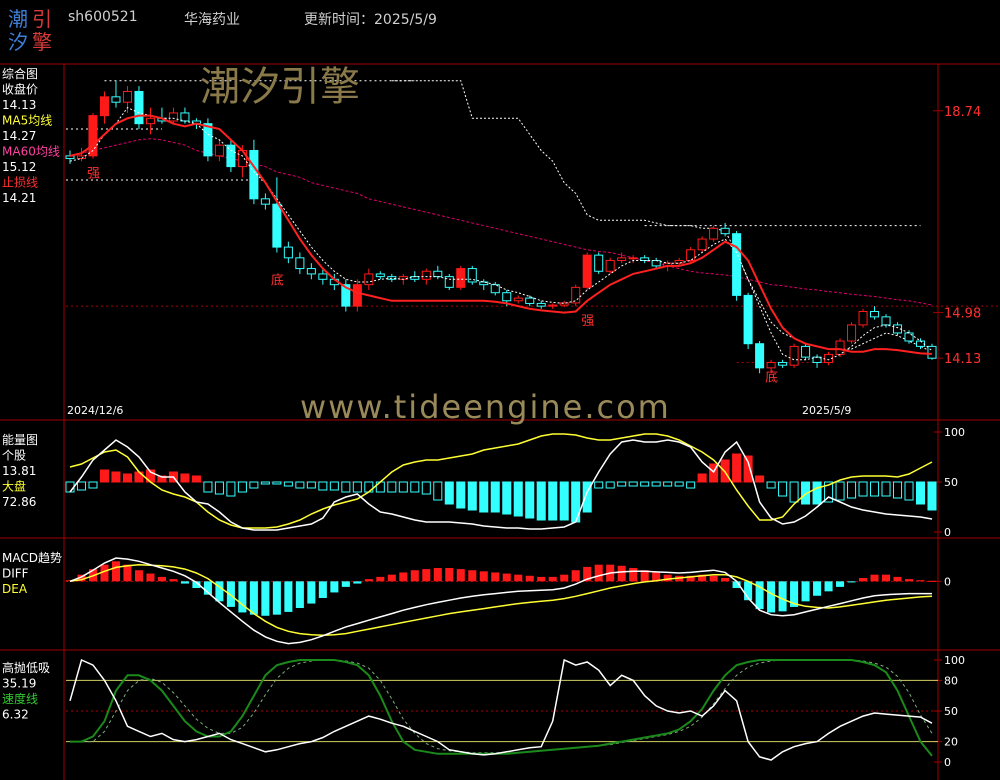 The height and width of the screenshot is (780, 1000). I want to click on macd-panel: MACD趋势 DIFFDEA 0, so click(476, 598).